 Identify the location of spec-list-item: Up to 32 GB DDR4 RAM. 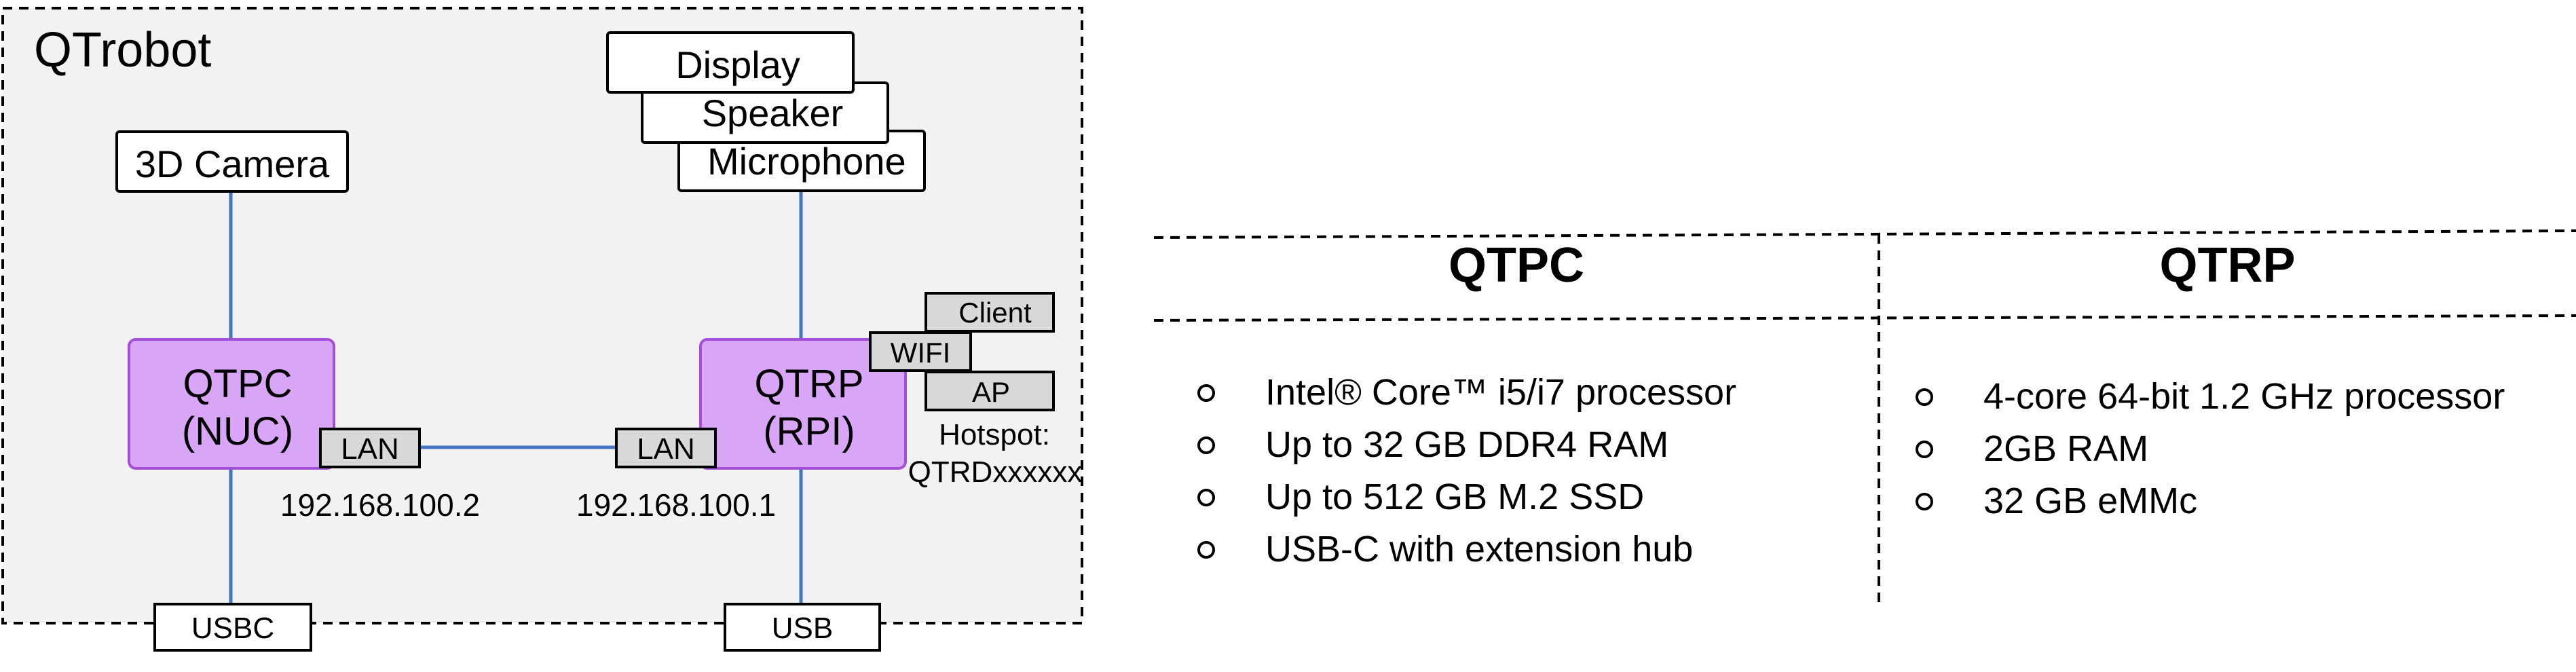
(1466, 445).